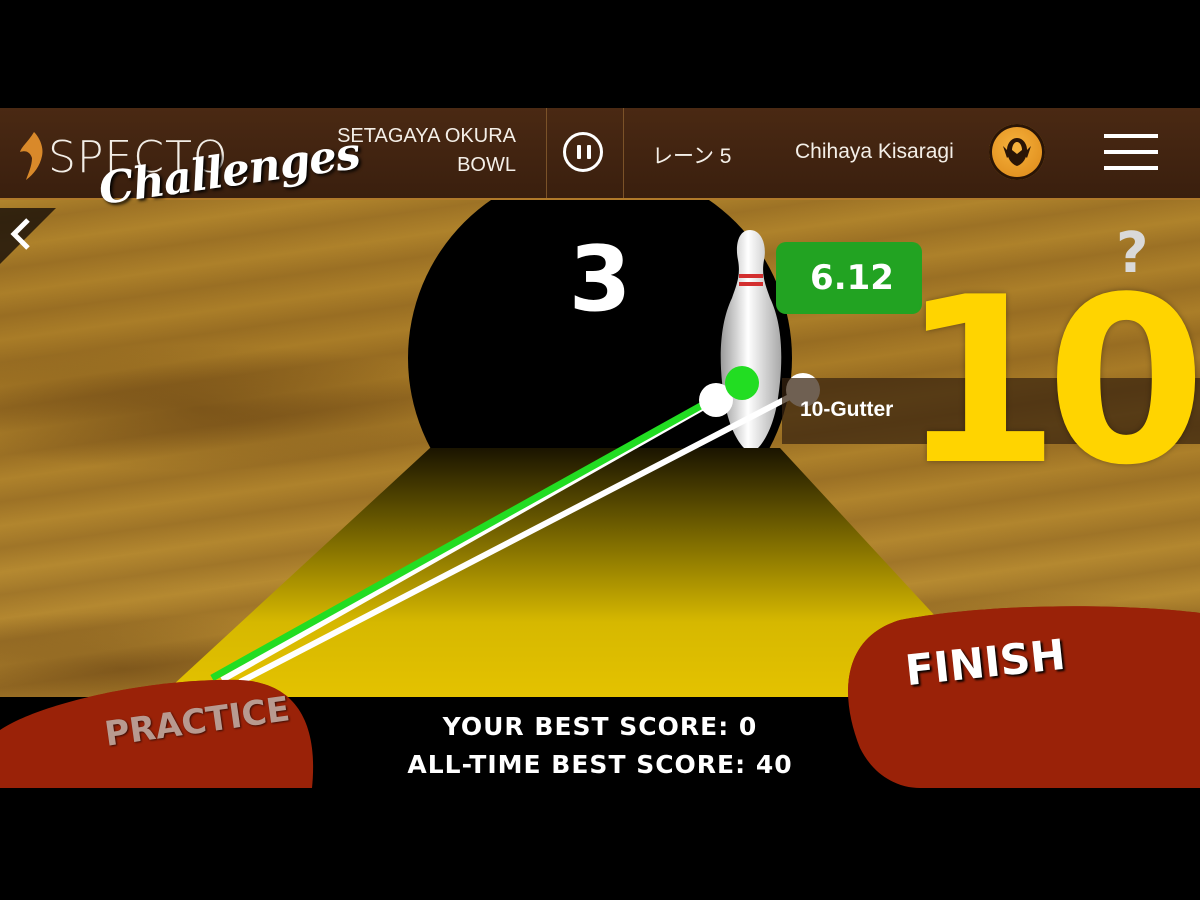 The width and height of the screenshot is (1200, 900). Describe the element at coordinates (742, 383) in the screenshot. I see `ball-marker-green` at that location.